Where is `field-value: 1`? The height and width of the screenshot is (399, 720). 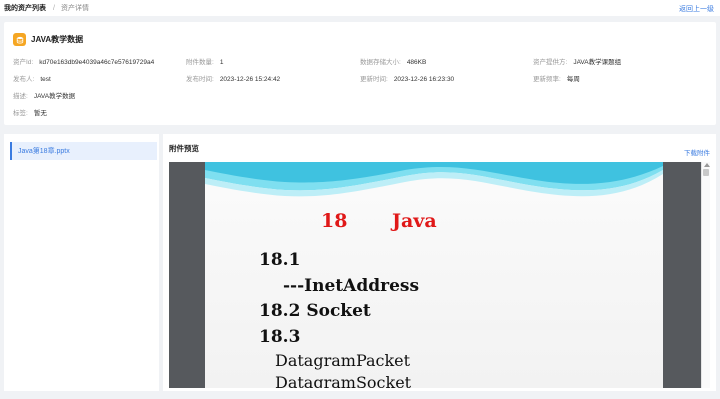
field-value: 1 is located at coordinates (221, 62).